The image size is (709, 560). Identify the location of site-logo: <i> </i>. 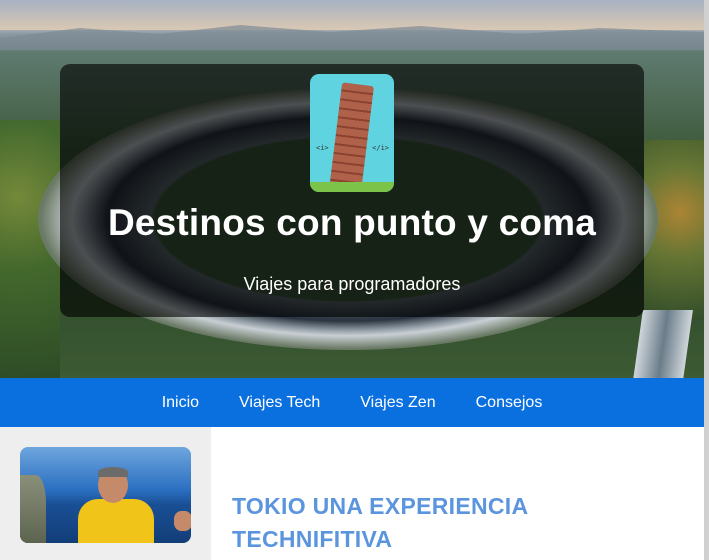
(352, 133).